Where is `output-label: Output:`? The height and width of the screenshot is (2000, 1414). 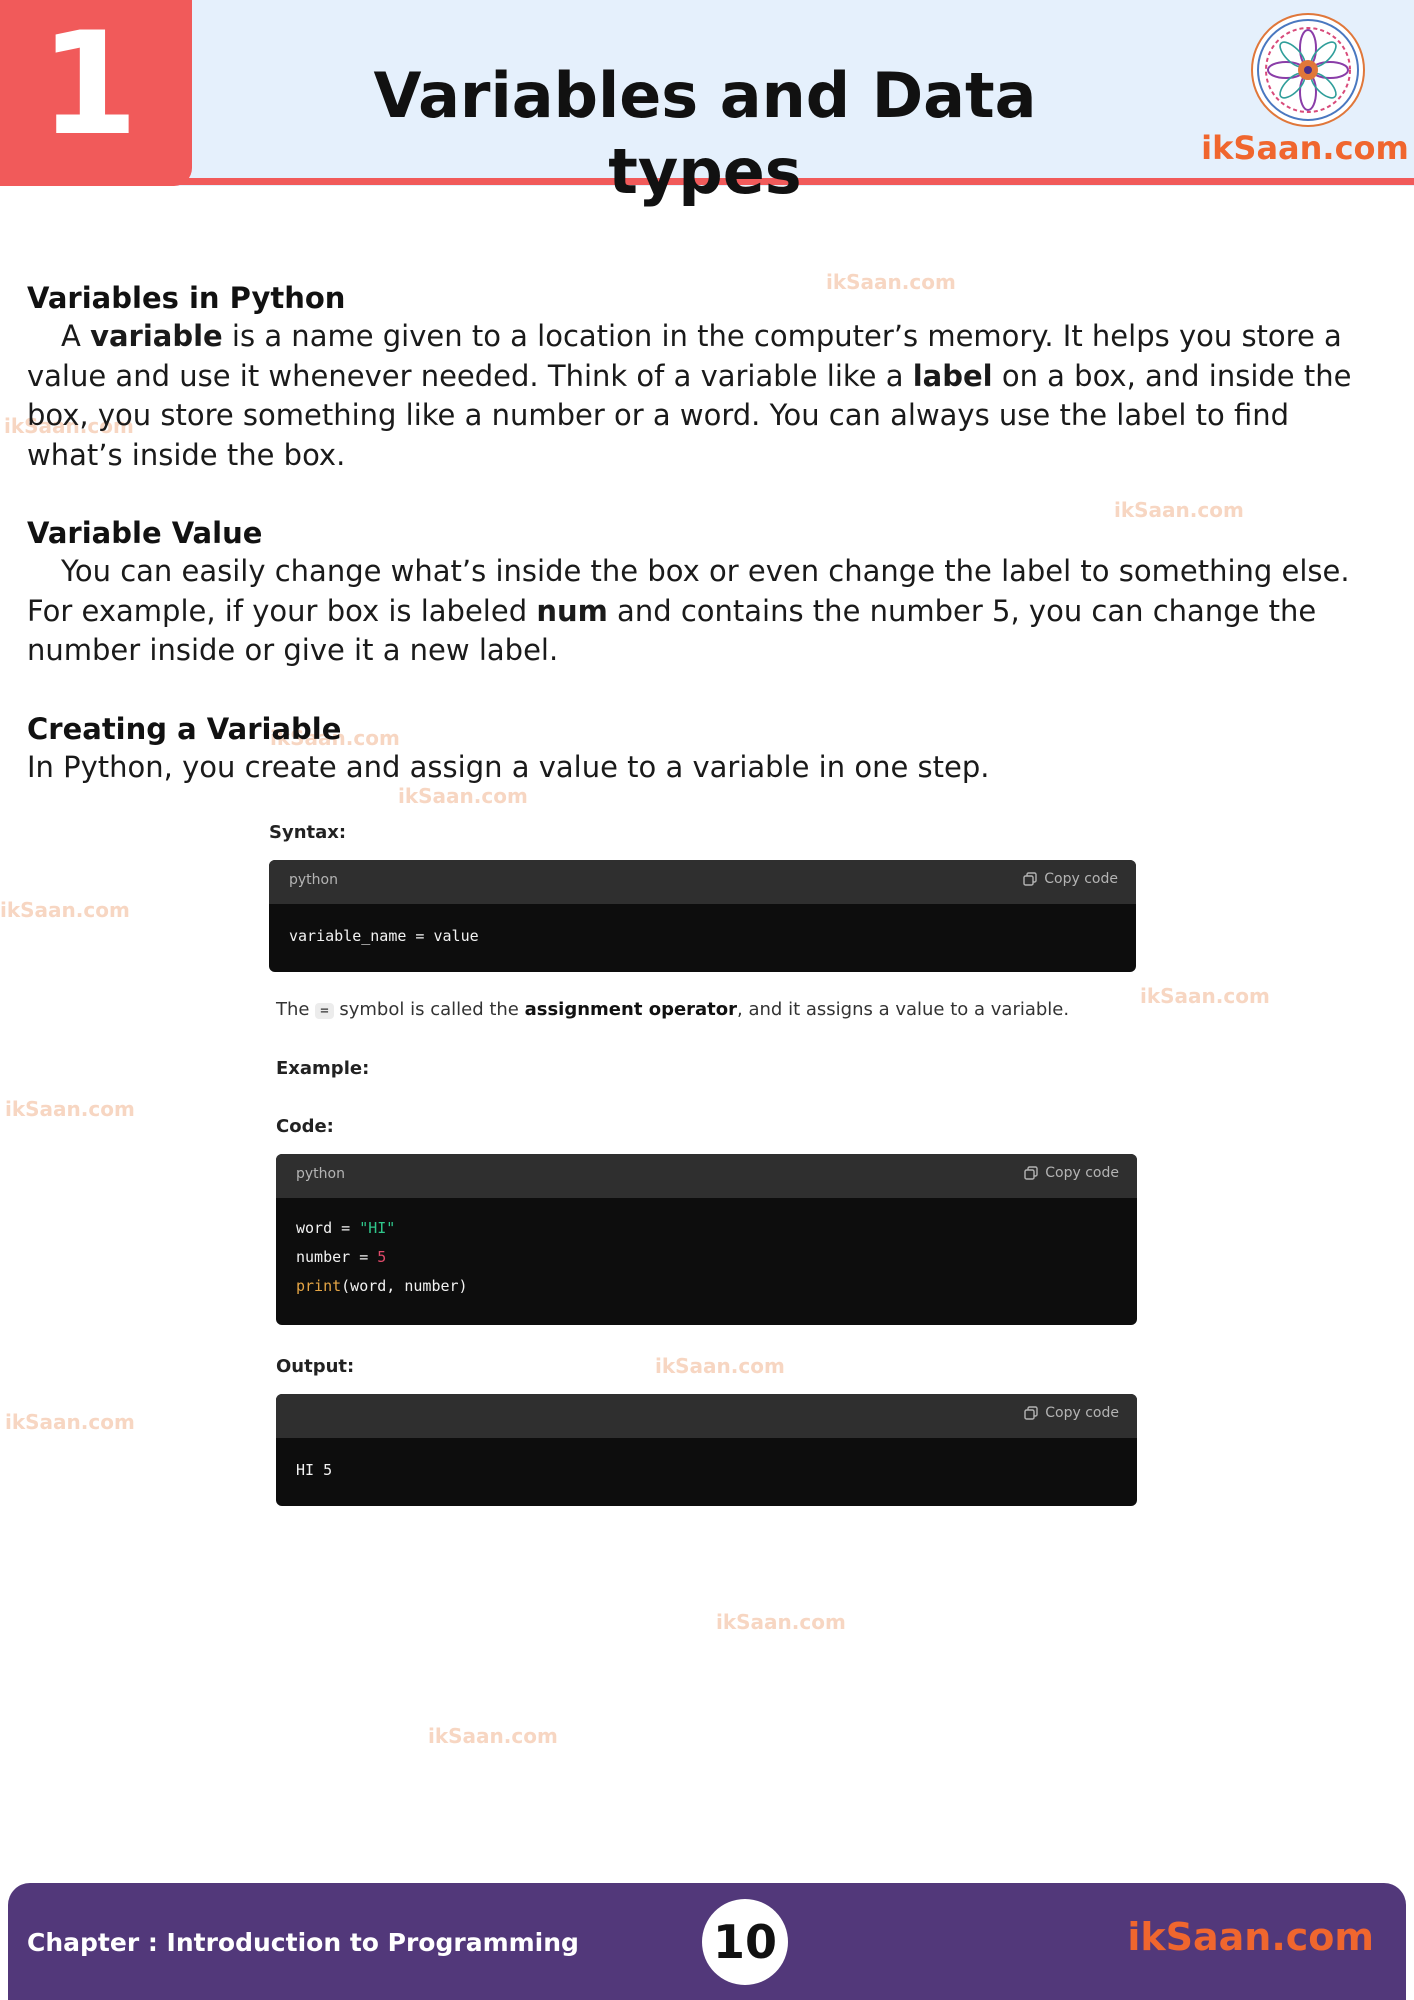 output-label: Output: is located at coordinates (315, 1366).